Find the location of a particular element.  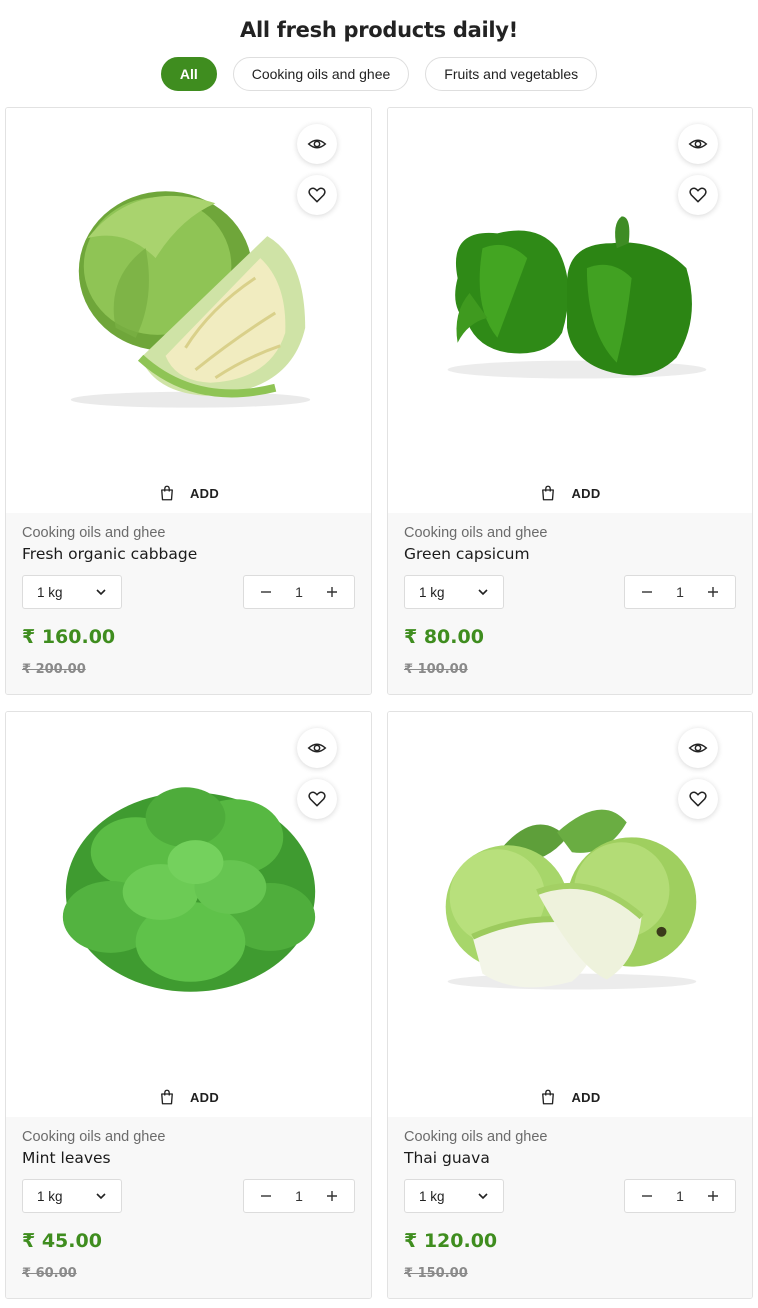

product-title: Green capsicum is located at coordinates (570, 554).